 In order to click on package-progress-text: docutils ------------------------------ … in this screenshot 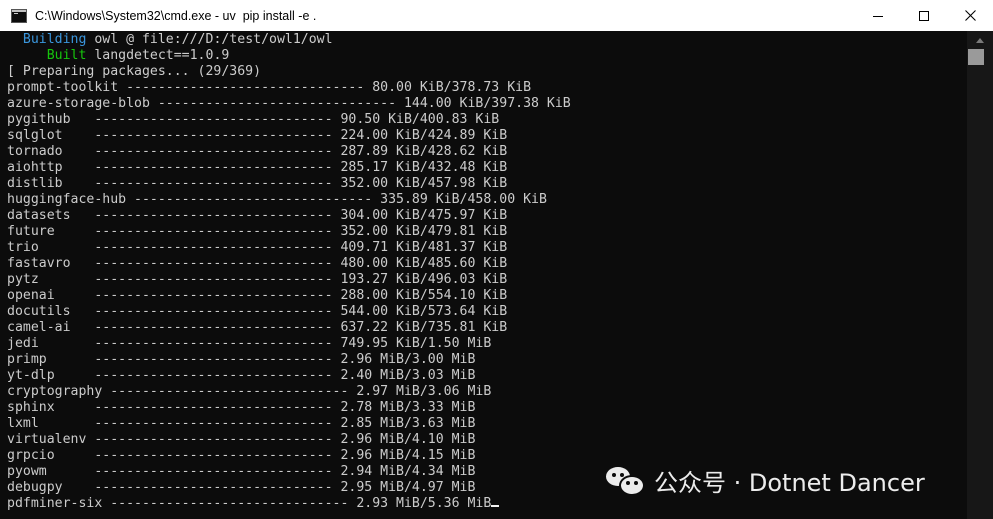, I will do `click(257, 311)`.